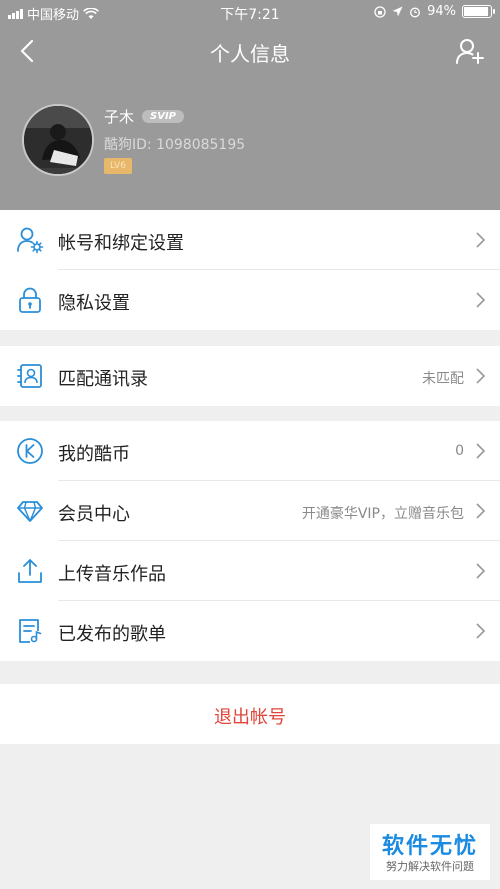 The image size is (500, 889). I want to click on watermark-title: 软件无忧, so click(429, 846).